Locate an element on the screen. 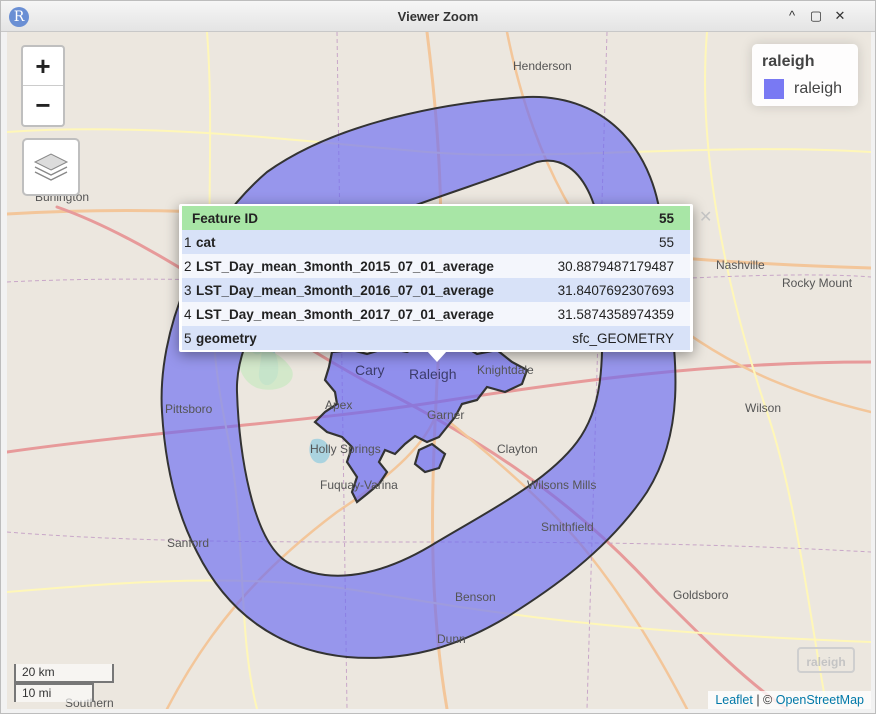 This screenshot has height=714, width=876. town-label: Rocky Mount is located at coordinates (817, 283).